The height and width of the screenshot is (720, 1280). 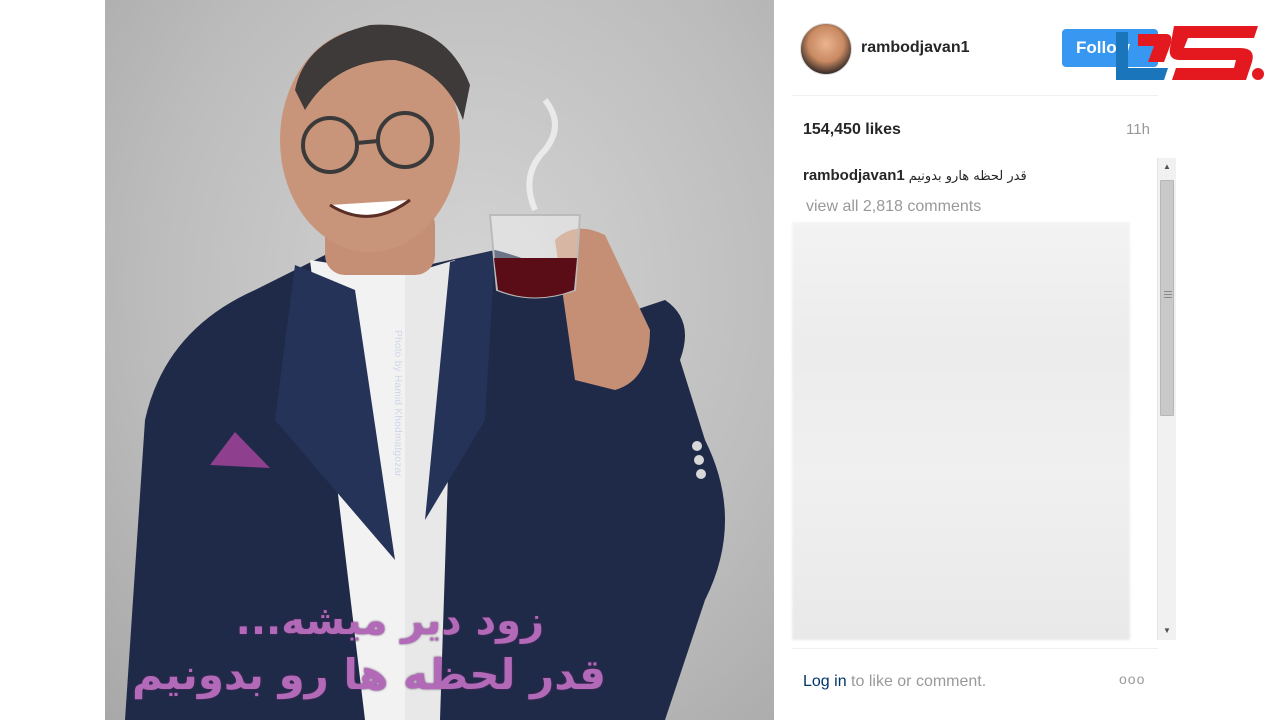 What do you see at coordinates (893, 207) in the screenshot?
I see `view-all-comments-link: view all 2,818 comments` at bounding box center [893, 207].